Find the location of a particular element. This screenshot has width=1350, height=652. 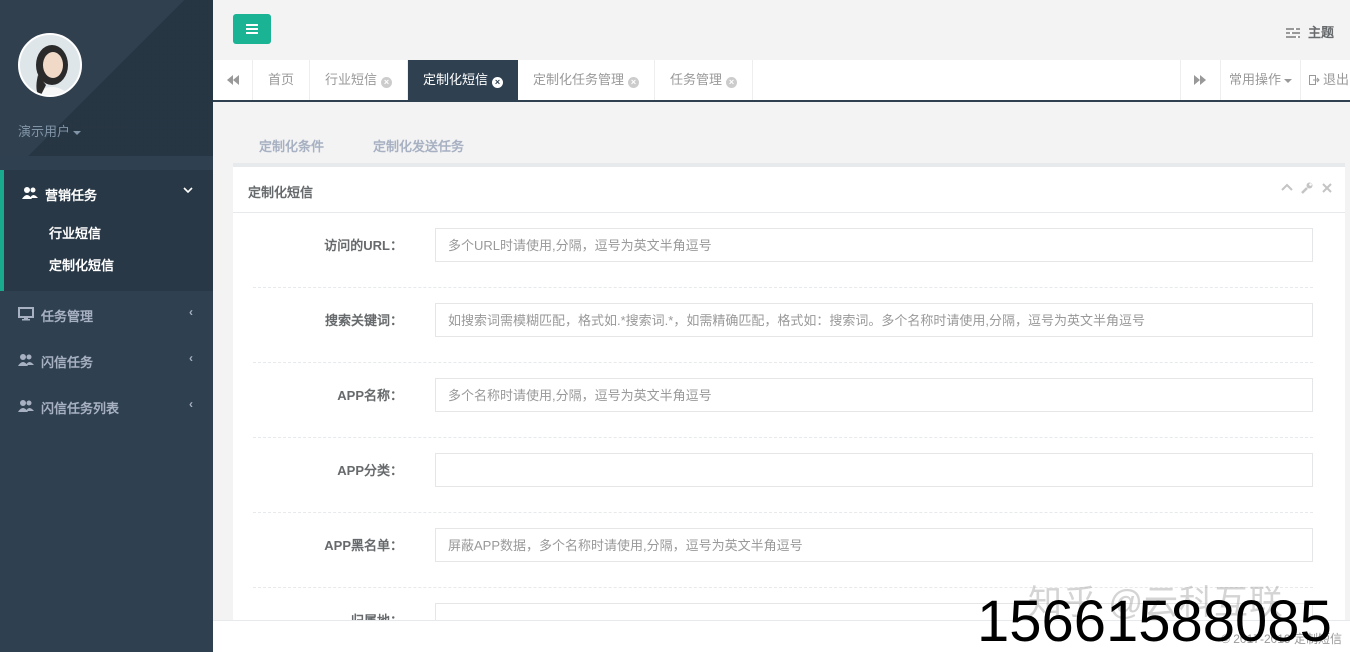

form-row-app-category: APP分类： is located at coordinates (783, 475).